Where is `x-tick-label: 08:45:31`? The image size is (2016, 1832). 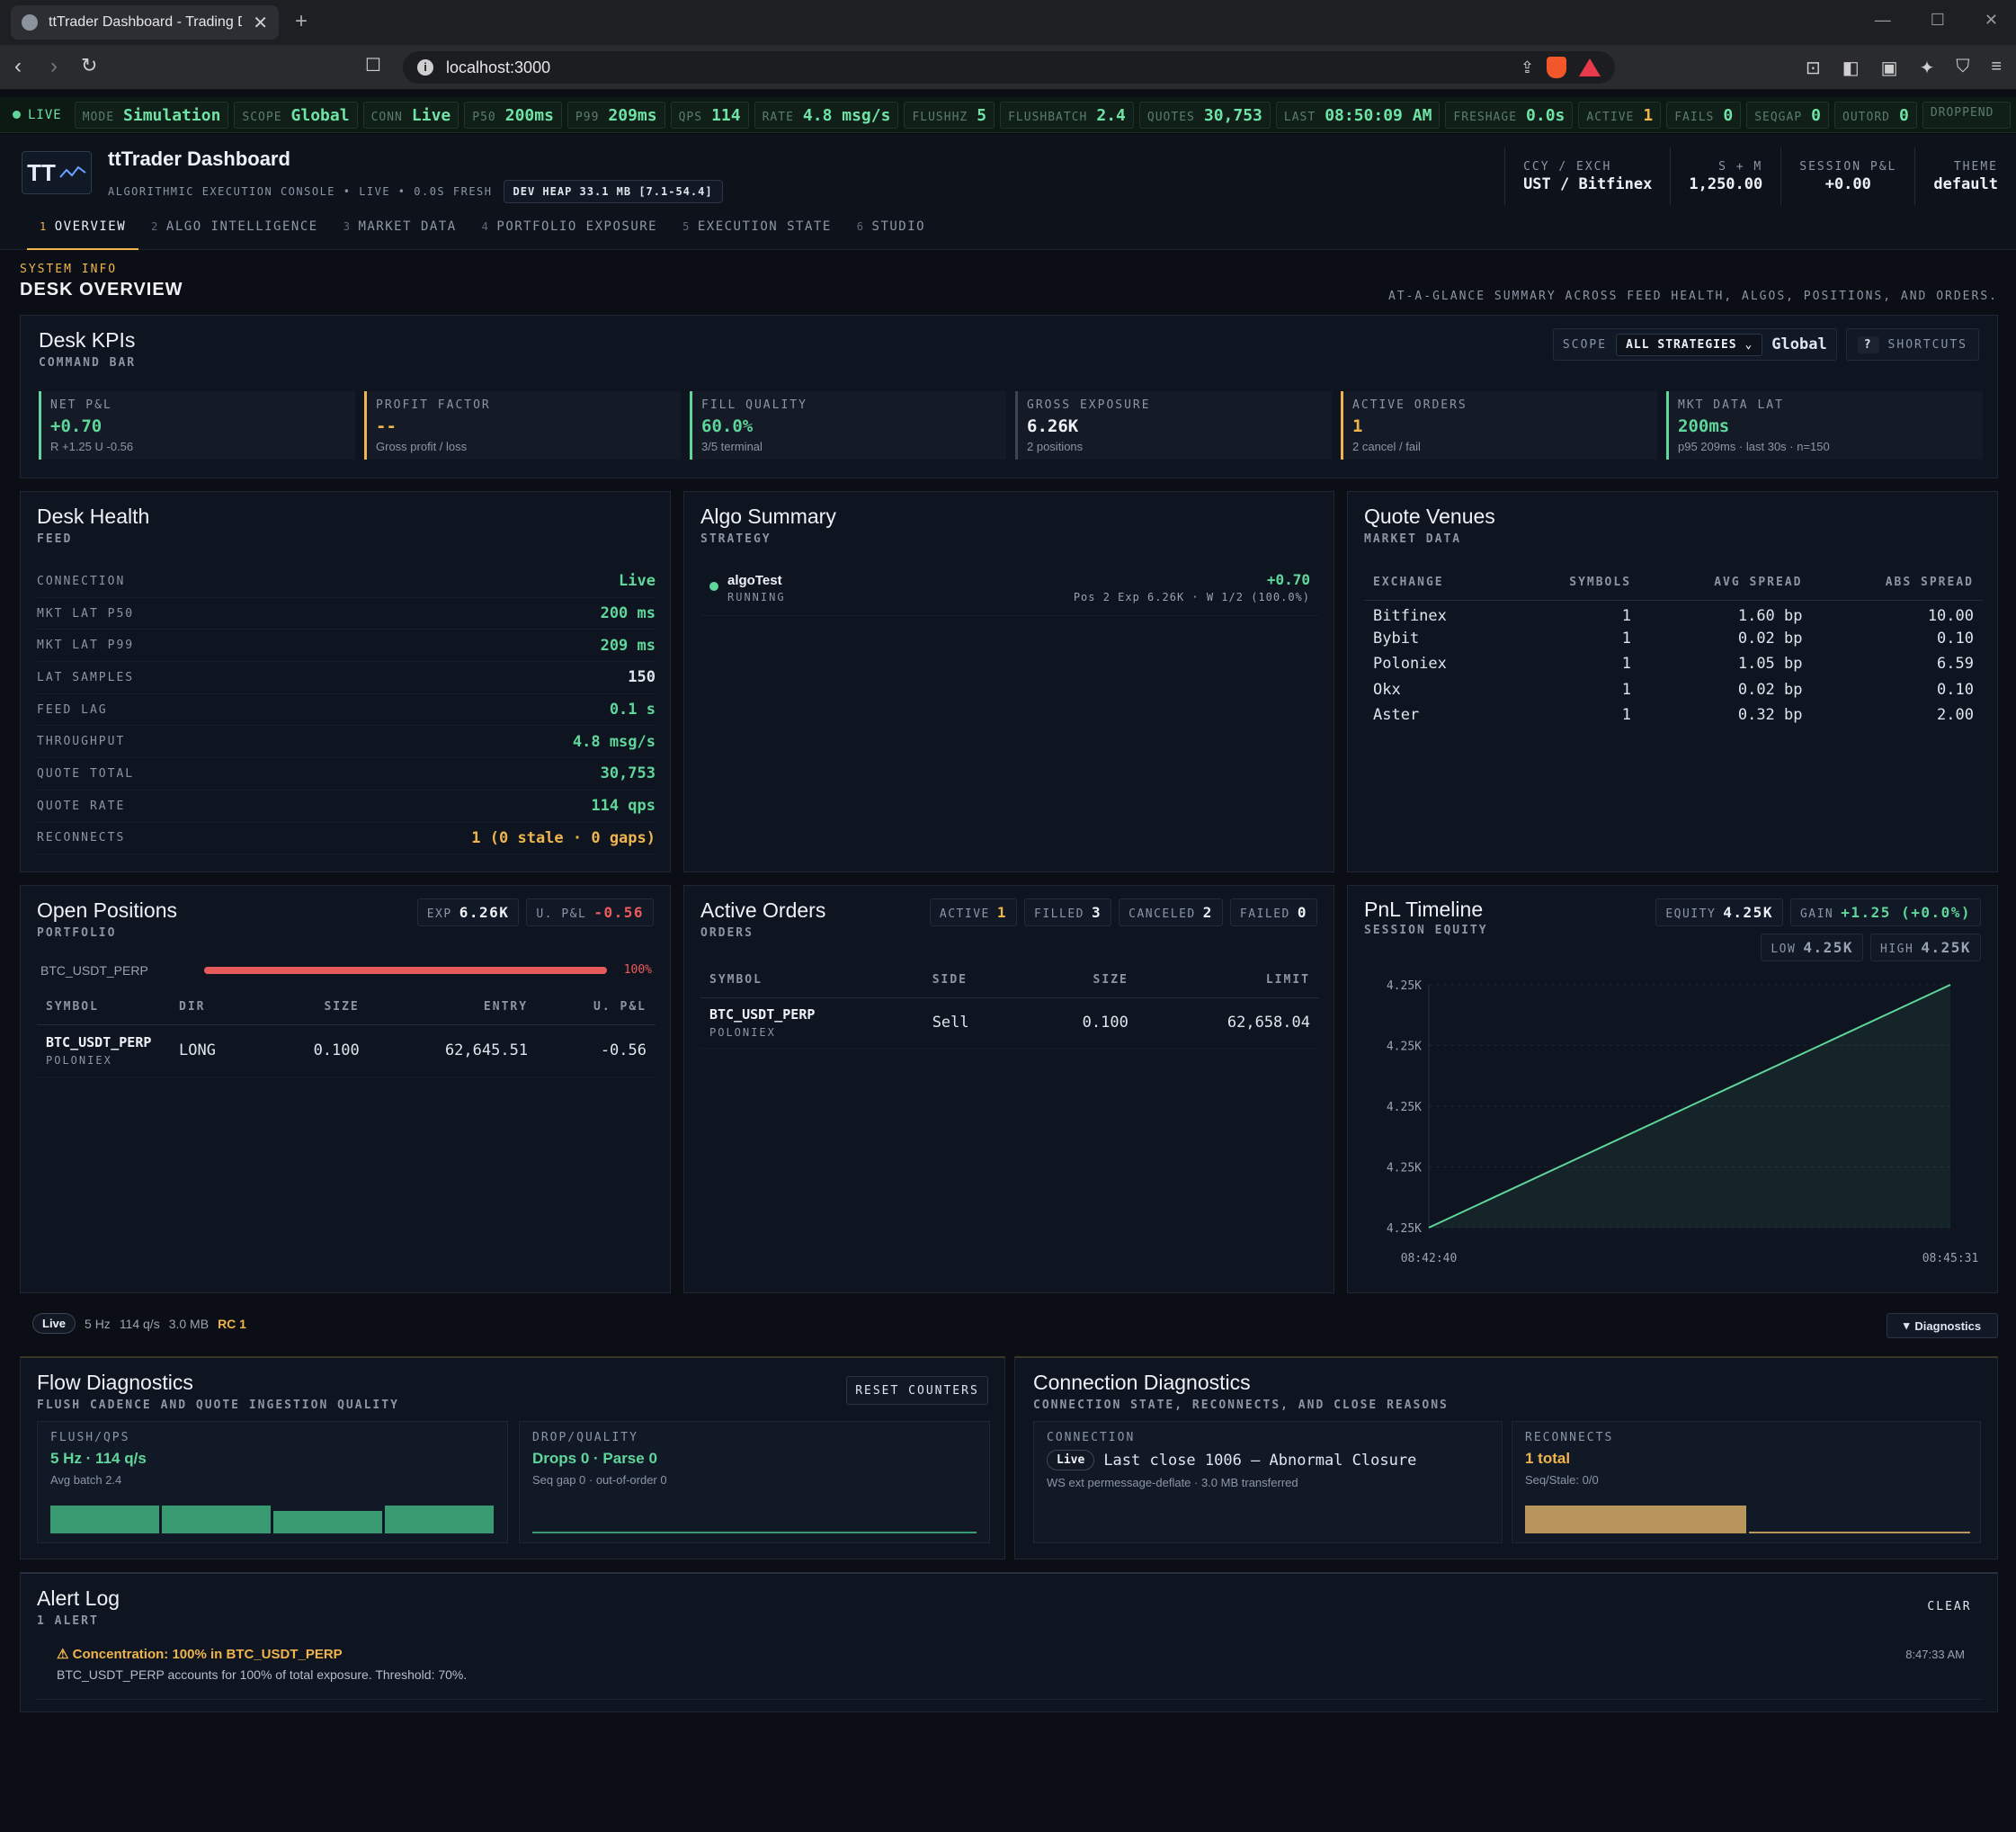
x-tick-label: 08:45:31 is located at coordinates (1950, 1258).